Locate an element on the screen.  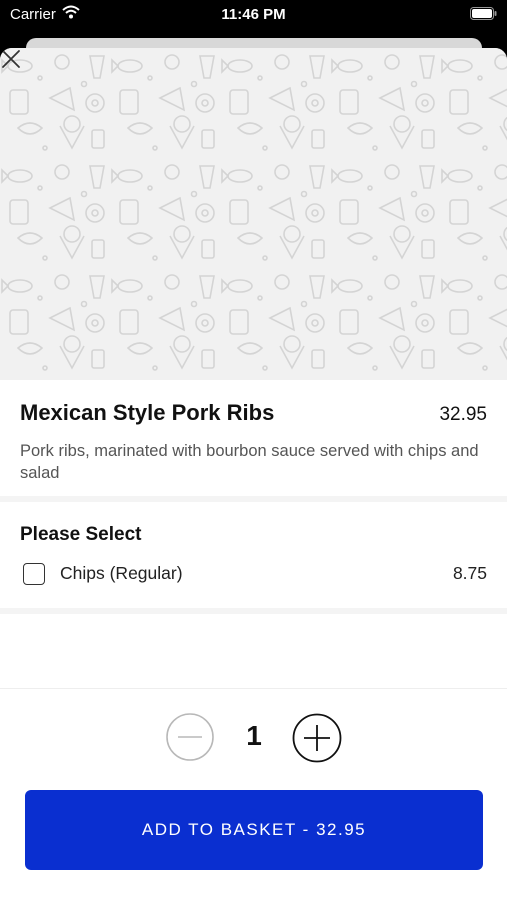
option-price: 8.75 is located at coordinates (469, 573).